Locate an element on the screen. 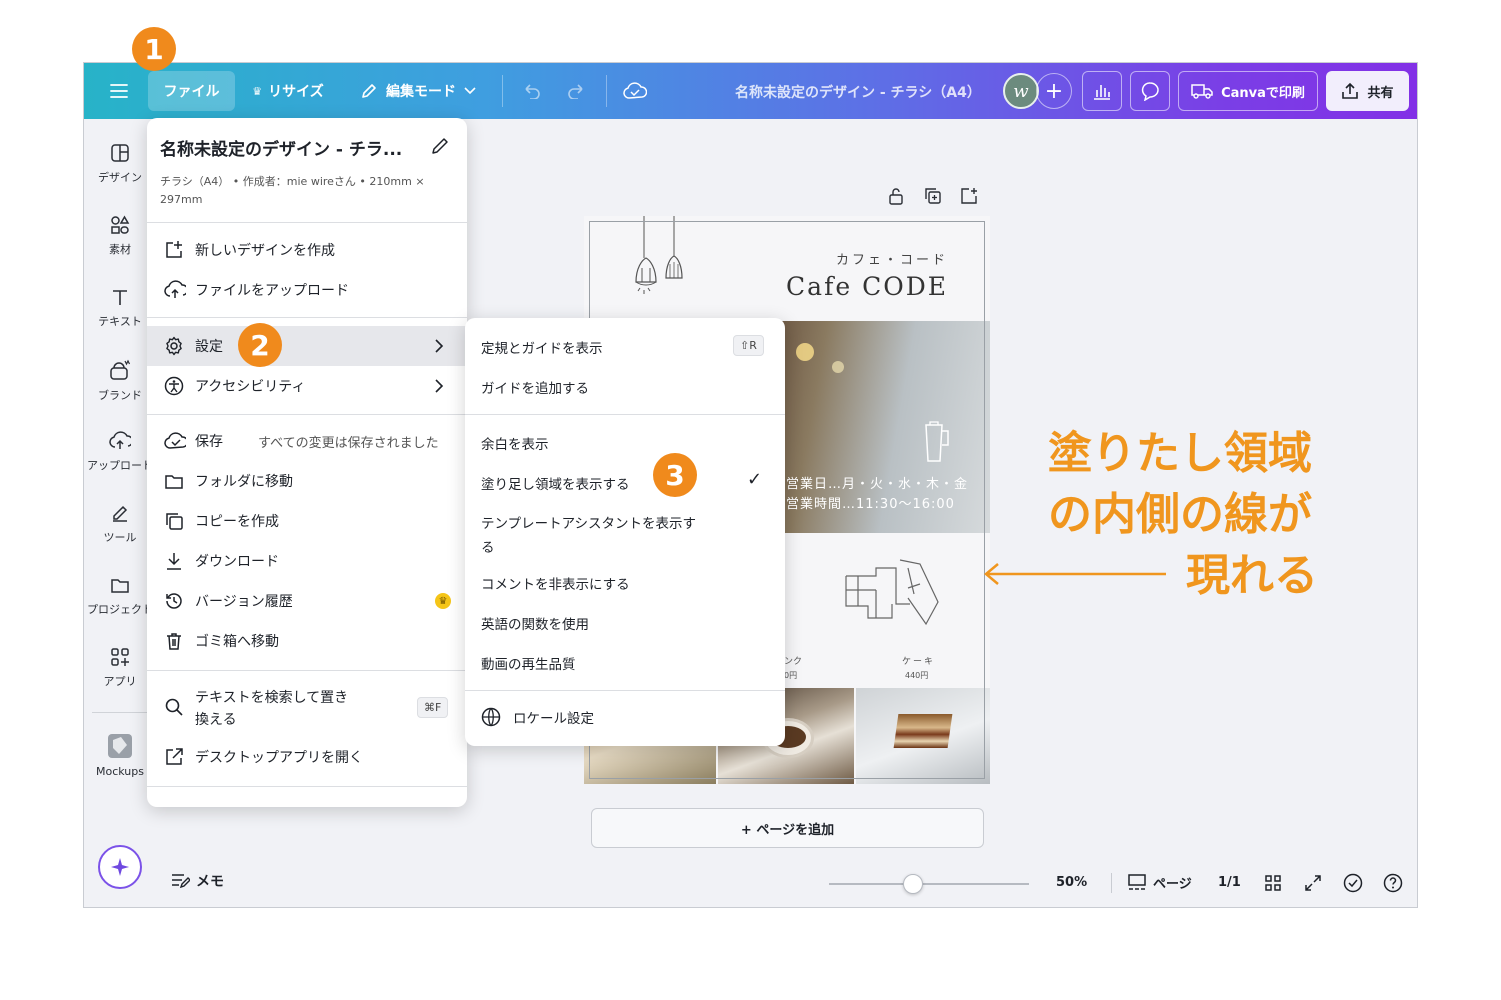 The image size is (1501, 1000). file-meta-line2: 297mm is located at coordinates (181, 199).